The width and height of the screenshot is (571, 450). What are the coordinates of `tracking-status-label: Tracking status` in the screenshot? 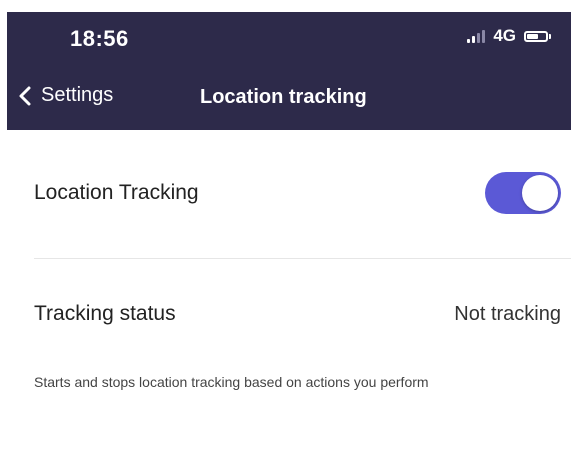 It's located at (105, 313).